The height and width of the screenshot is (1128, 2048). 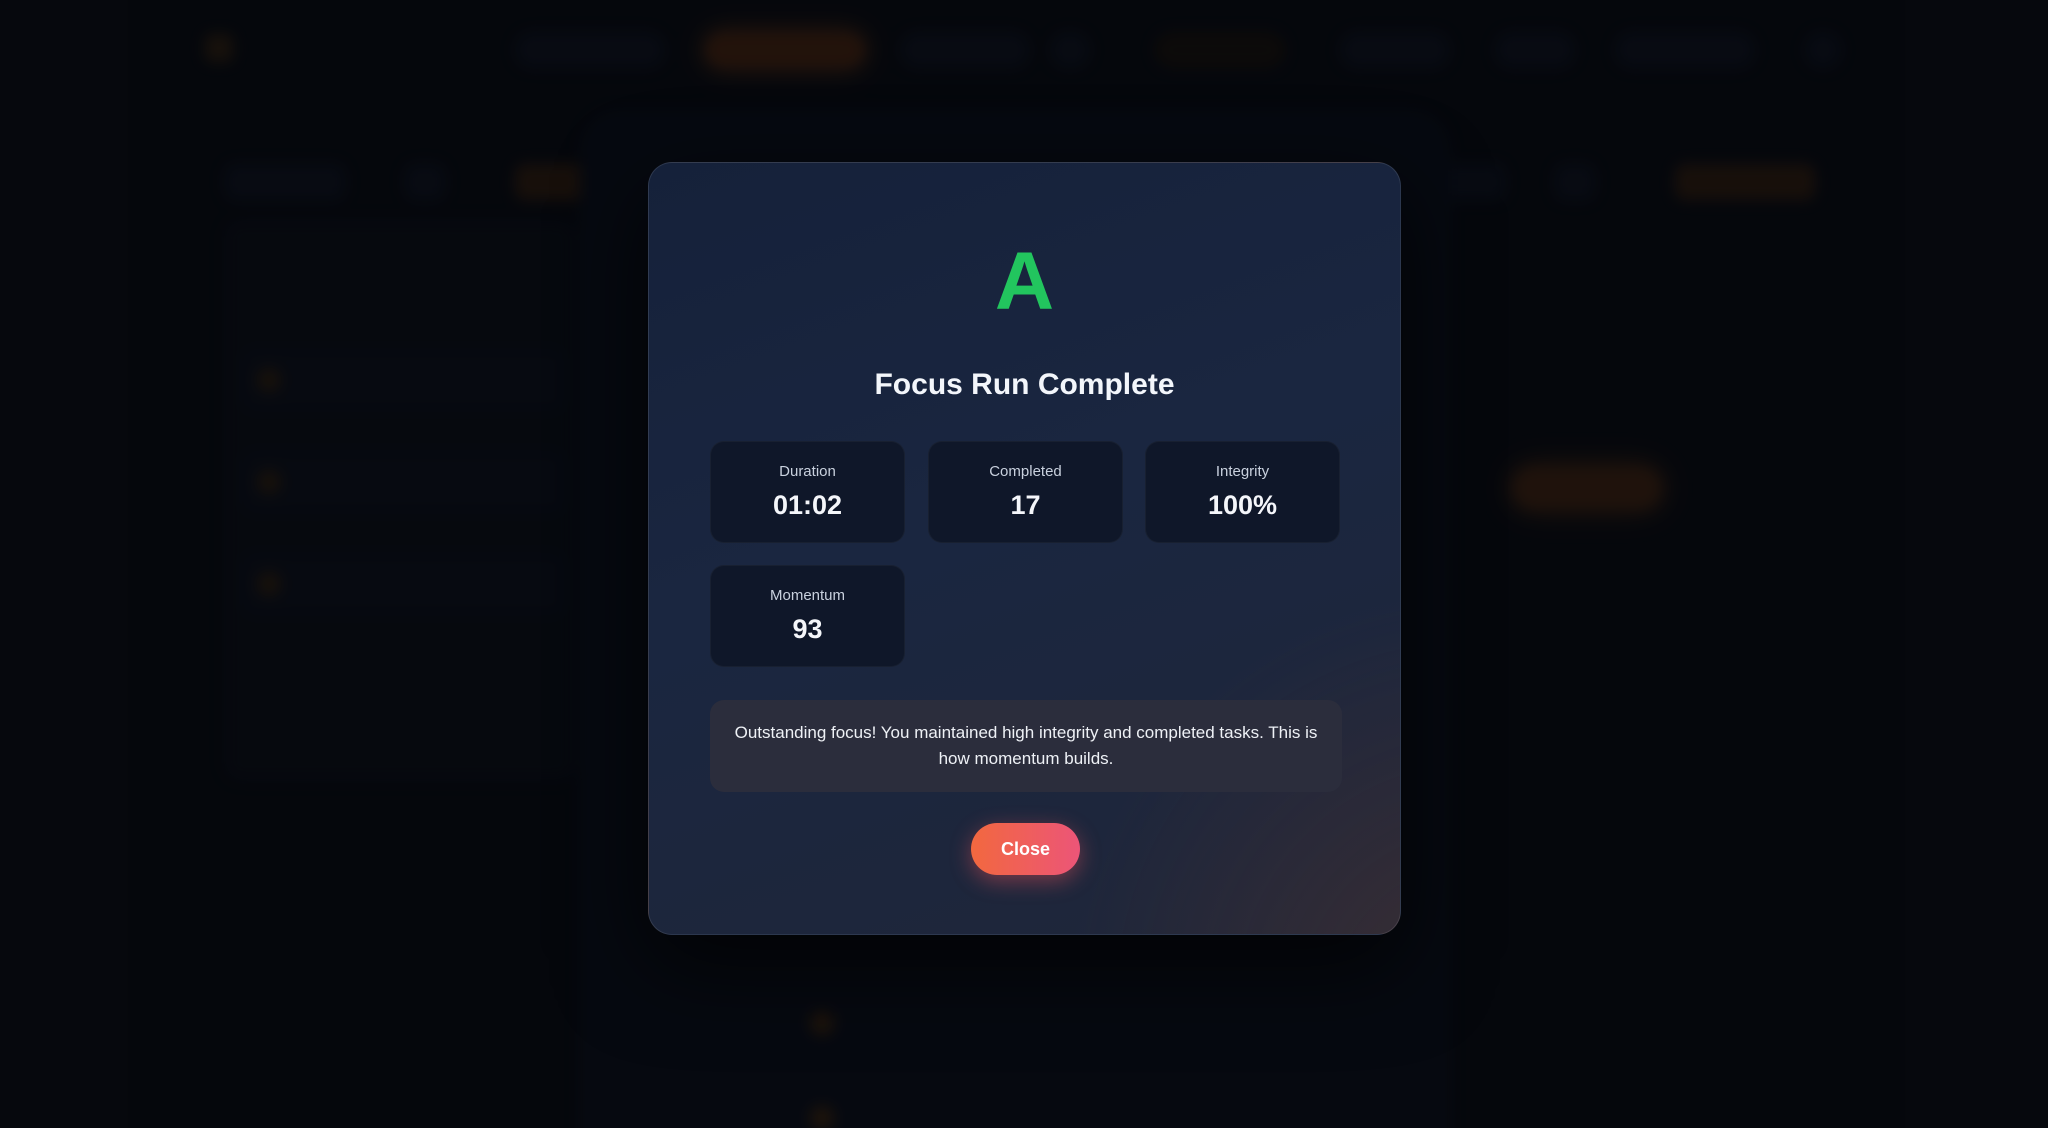 I want to click on modal-title: Focus Run Complete, so click(x=1024, y=384).